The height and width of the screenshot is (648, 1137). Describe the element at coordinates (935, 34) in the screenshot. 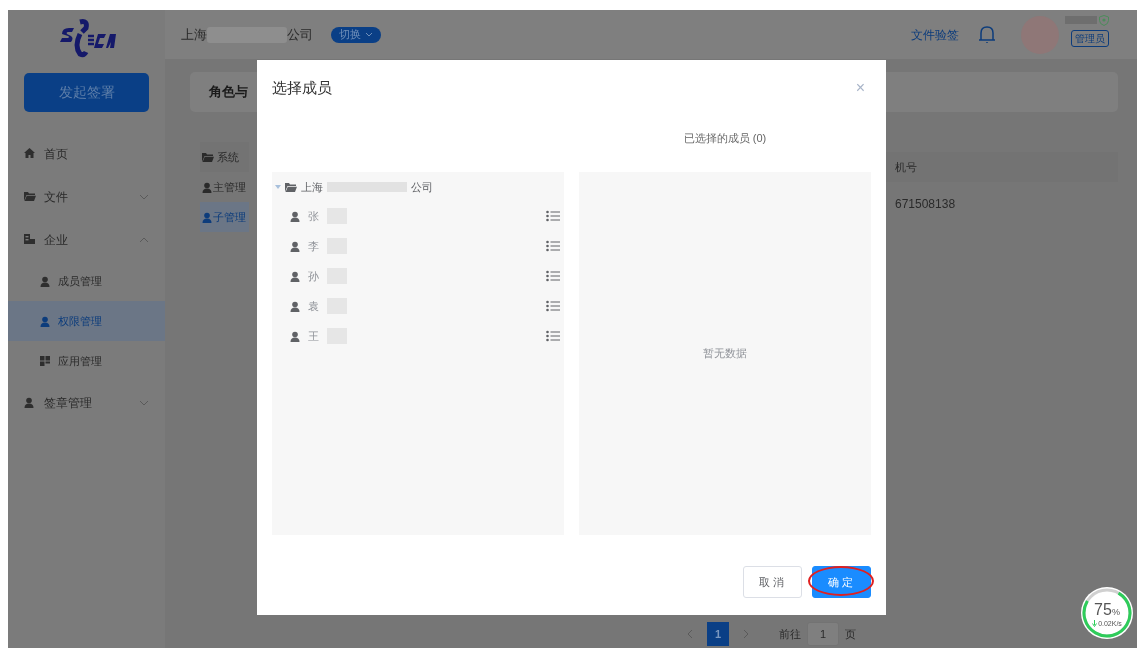

I see `verify-link: 文件验签` at that location.